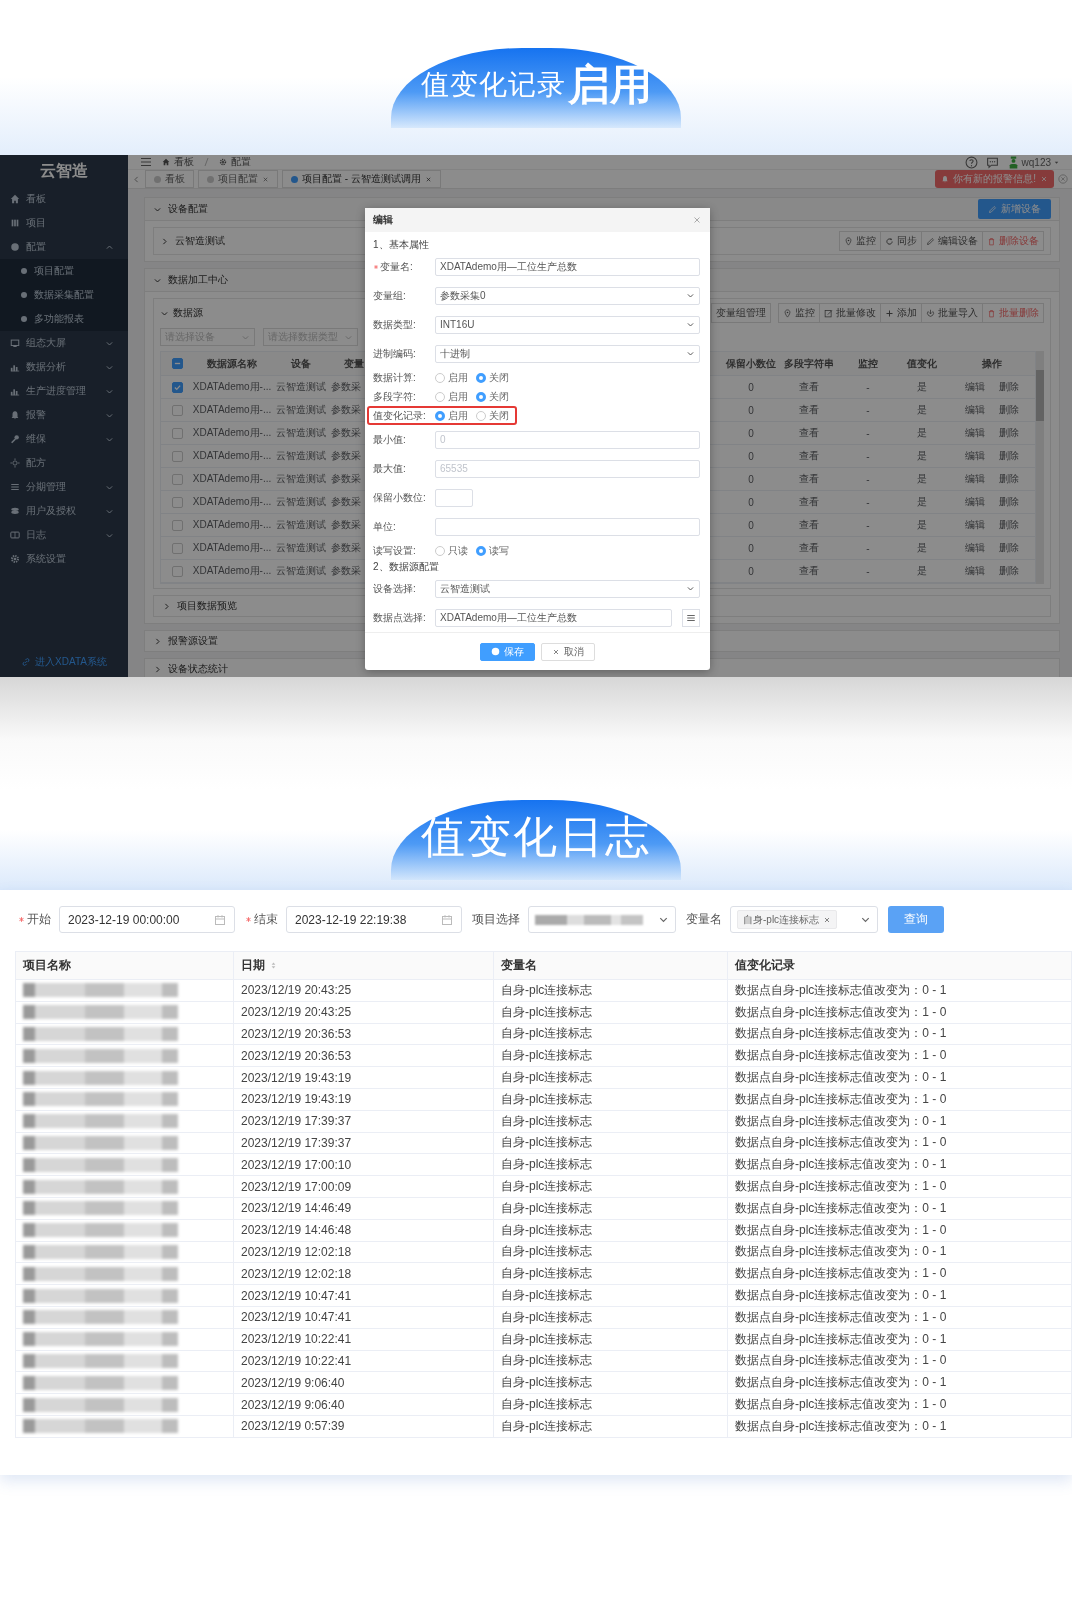 The width and height of the screenshot is (1072, 1600). I want to click on table-cell: 2023/12/19 9:06:40, so click(293, 1404).